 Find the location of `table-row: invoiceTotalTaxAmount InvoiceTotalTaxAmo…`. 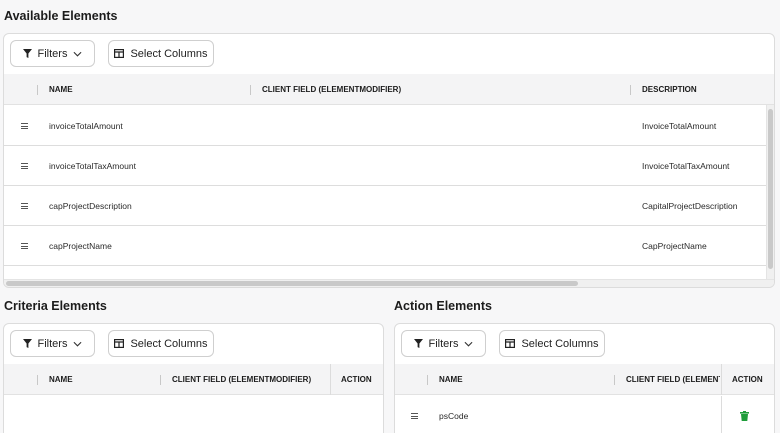

table-row: invoiceTotalTaxAmount InvoiceTotalTaxAmo… is located at coordinates (385, 166).